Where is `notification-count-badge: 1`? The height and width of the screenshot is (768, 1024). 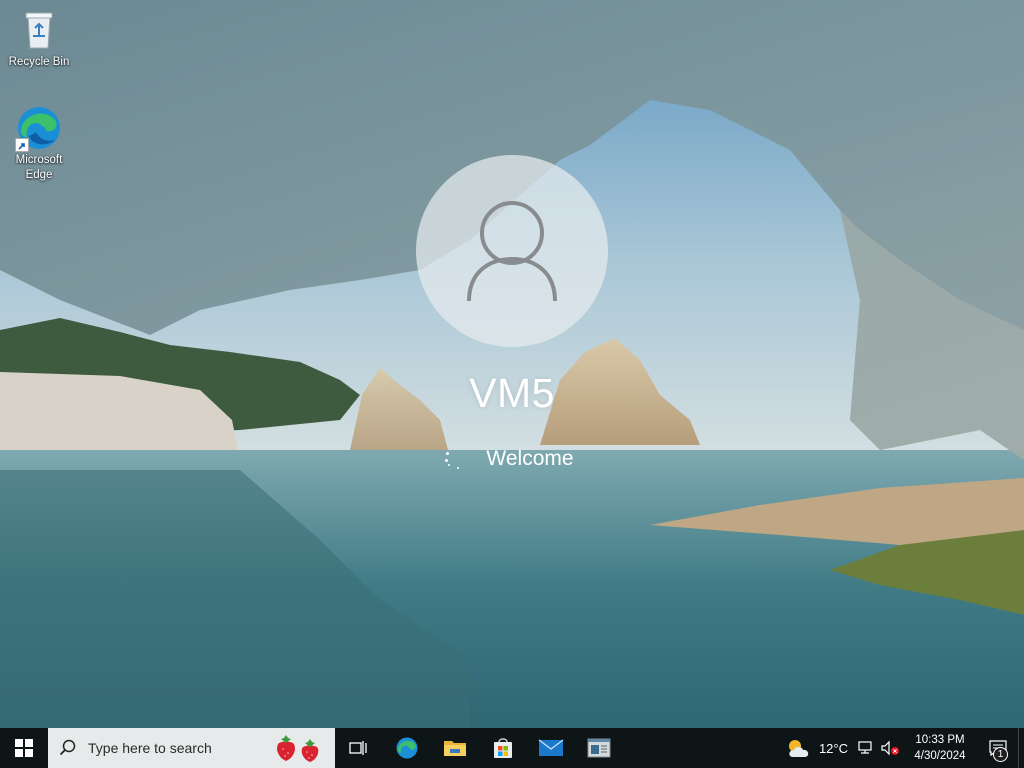
notification-count-badge: 1 is located at coordinates (1000, 754).